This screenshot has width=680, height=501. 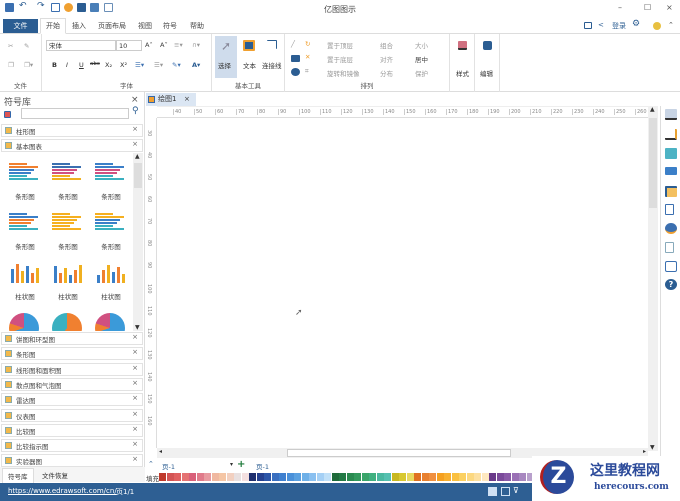 What do you see at coordinates (7, 114) in the screenshot?
I see `library-menu-icon` at bounding box center [7, 114].